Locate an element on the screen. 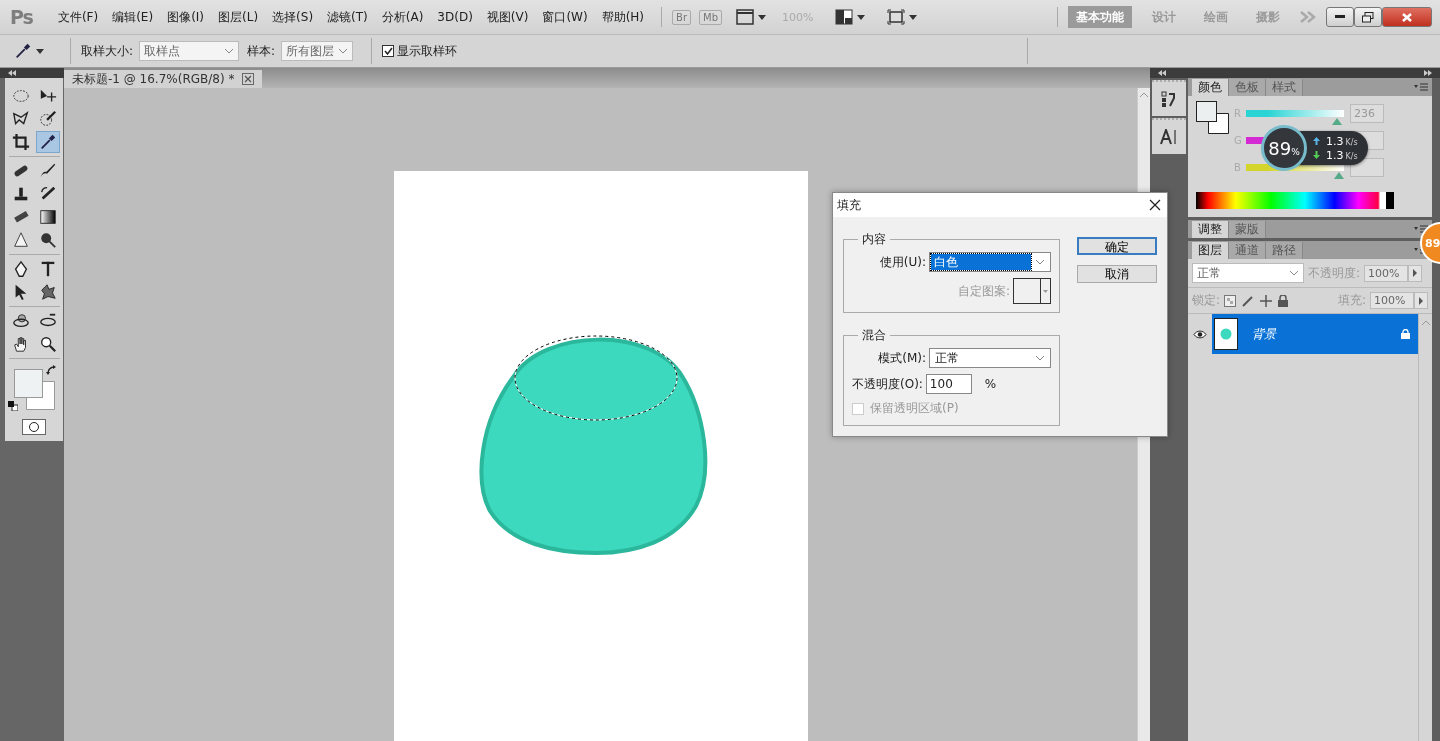 The width and height of the screenshot is (1440, 741). checkbox-label: 保留透明区域(P) is located at coordinates (914, 408).